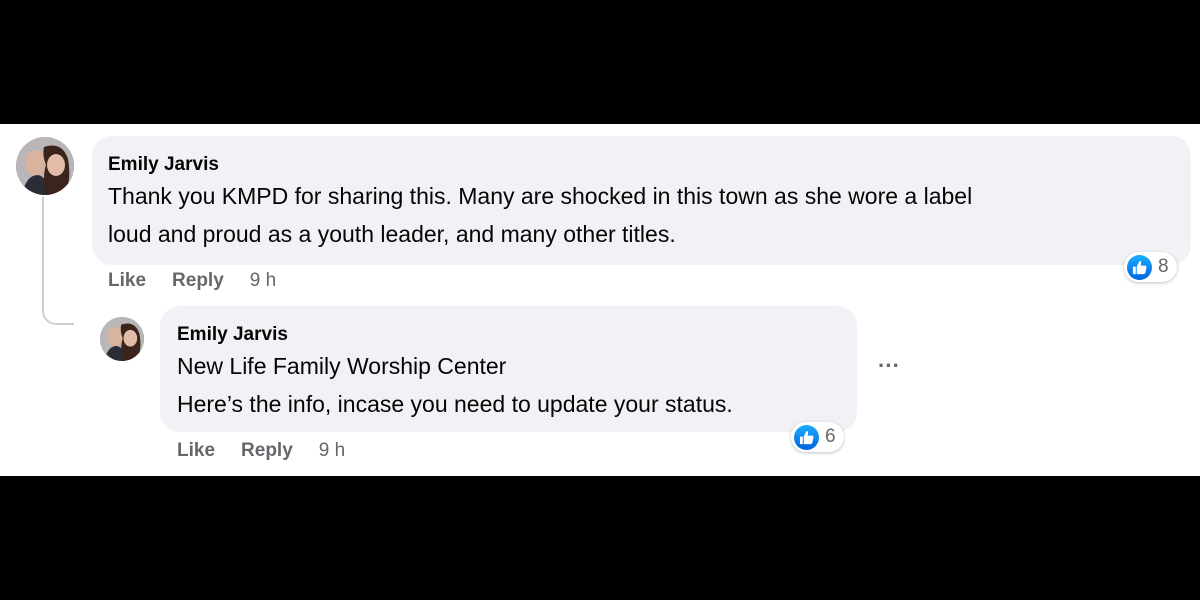  What do you see at coordinates (232, 335) in the screenshot?
I see `reply-author: Emily Jarvis` at bounding box center [232, 335].